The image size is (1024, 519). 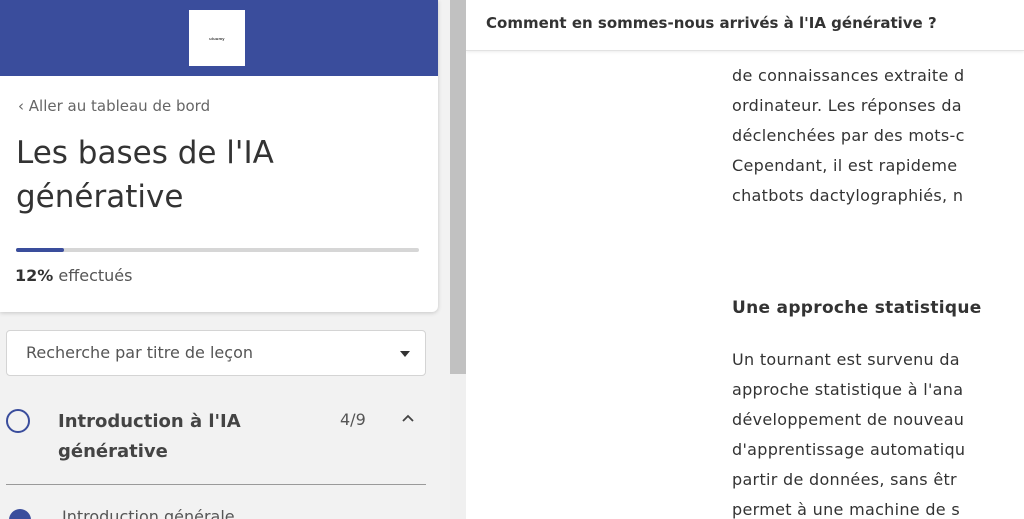 I want to click on section-introduction: Introduction à l'IA générative 4/9, so click(x=219, y=438).